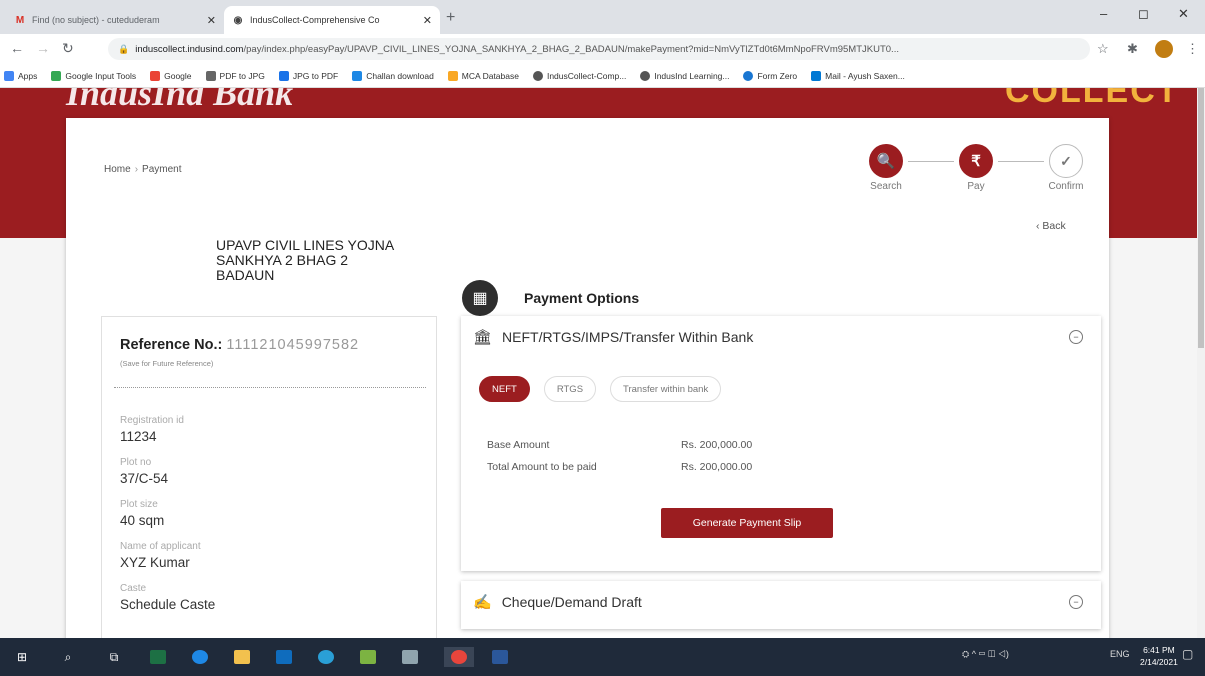 This screenshot has height=676, width=1205. Describe the element at coordinates (124, 48) in the screenshot. I see `lock-icon: 🔒` at that location.